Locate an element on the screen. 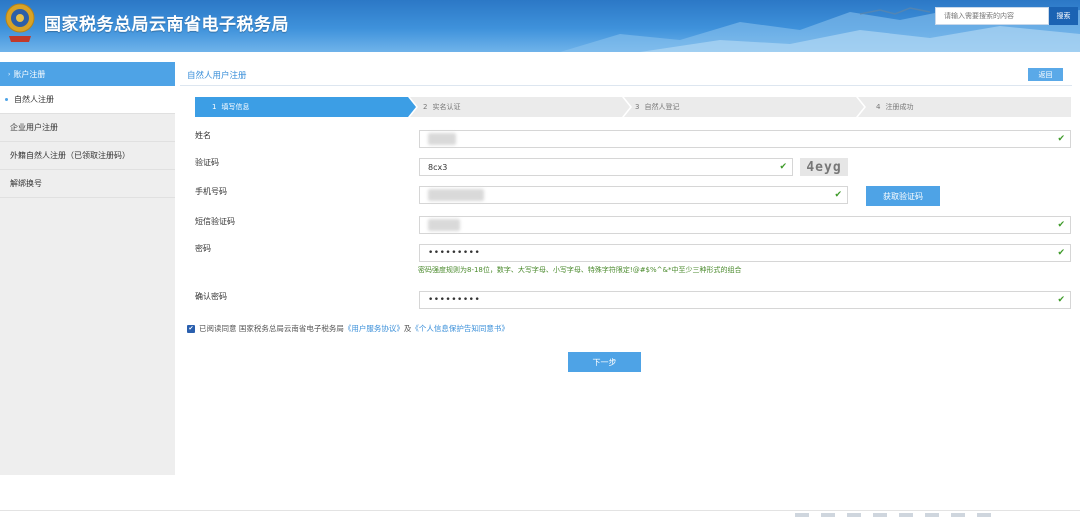 The width and height of the screenshot is (1080, 517). site-header: 国家税务总局云南省电子税务局 搜索 is located at coordinates (540, 26).